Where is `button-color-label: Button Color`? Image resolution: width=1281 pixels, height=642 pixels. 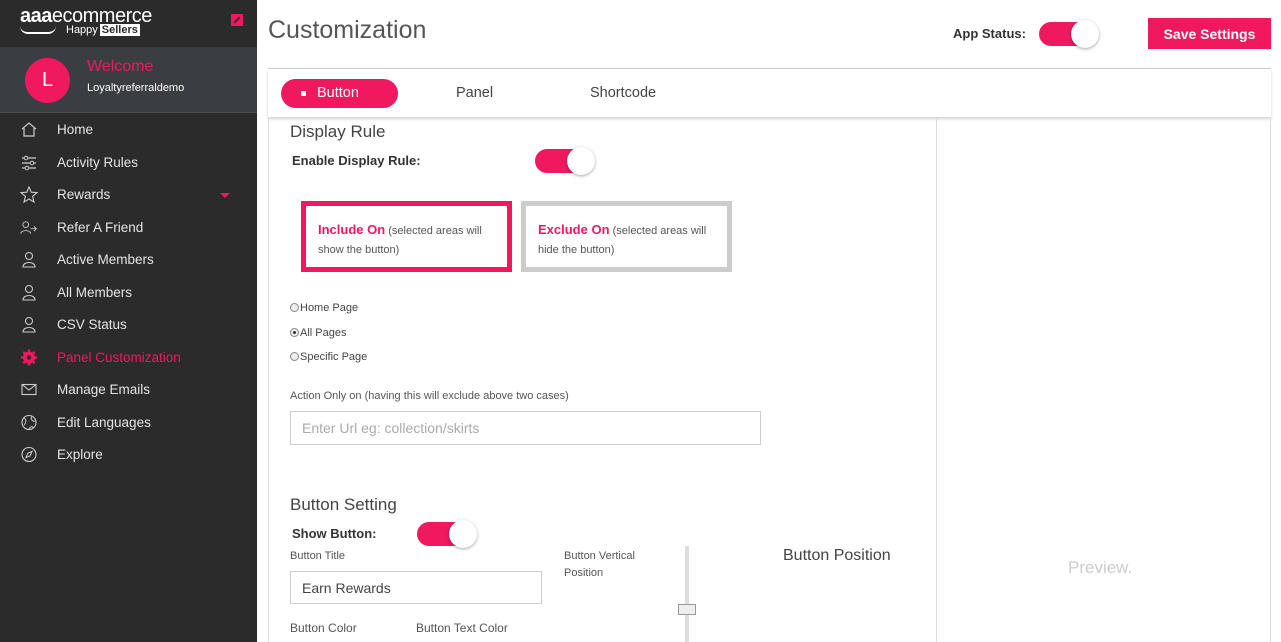
button-color-label: Button Color is located at coordinates (323, 628).